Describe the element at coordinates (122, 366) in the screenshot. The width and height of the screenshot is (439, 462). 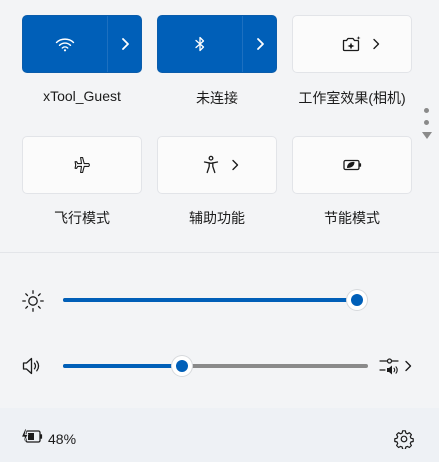
I see `volume-slider-fill` at that location.